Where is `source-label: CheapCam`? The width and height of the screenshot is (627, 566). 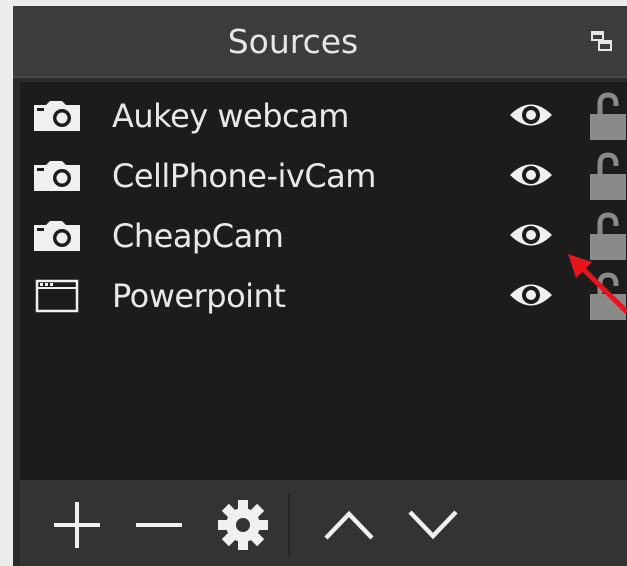
source-label: CheapCam is located at coordinates (198, 236).